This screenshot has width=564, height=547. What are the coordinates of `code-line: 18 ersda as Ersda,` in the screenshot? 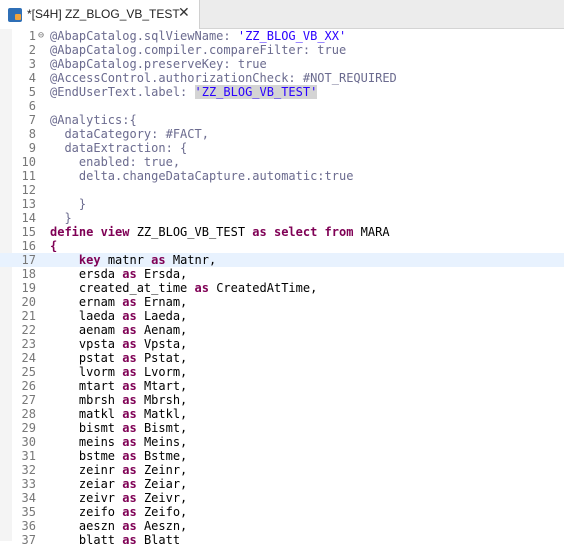 It's located at (282, 274).